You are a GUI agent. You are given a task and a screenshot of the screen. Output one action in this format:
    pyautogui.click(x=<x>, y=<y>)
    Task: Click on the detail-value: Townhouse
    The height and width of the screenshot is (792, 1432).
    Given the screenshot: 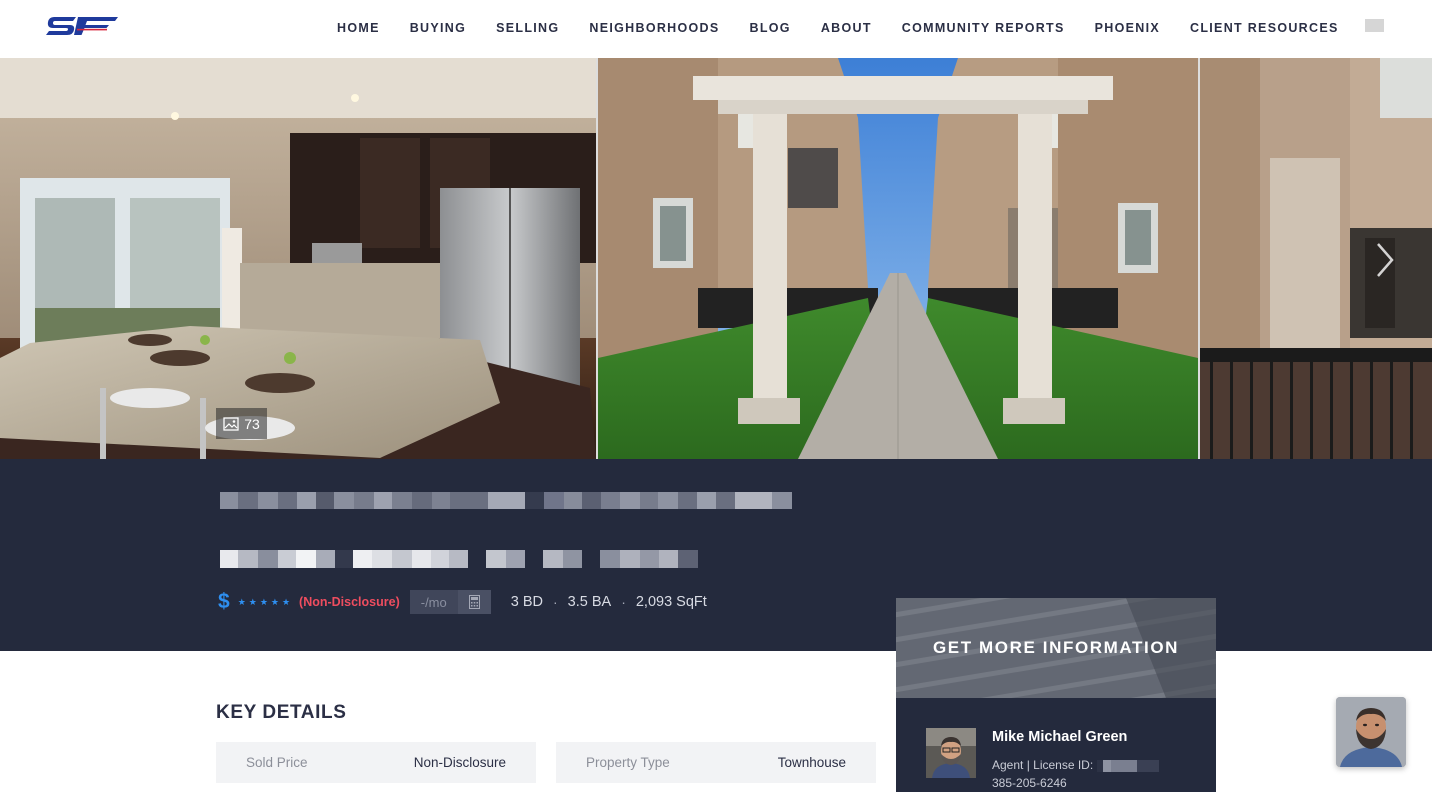 What is the action you would take?
    pyautogui.click(x=811, y=762)
    